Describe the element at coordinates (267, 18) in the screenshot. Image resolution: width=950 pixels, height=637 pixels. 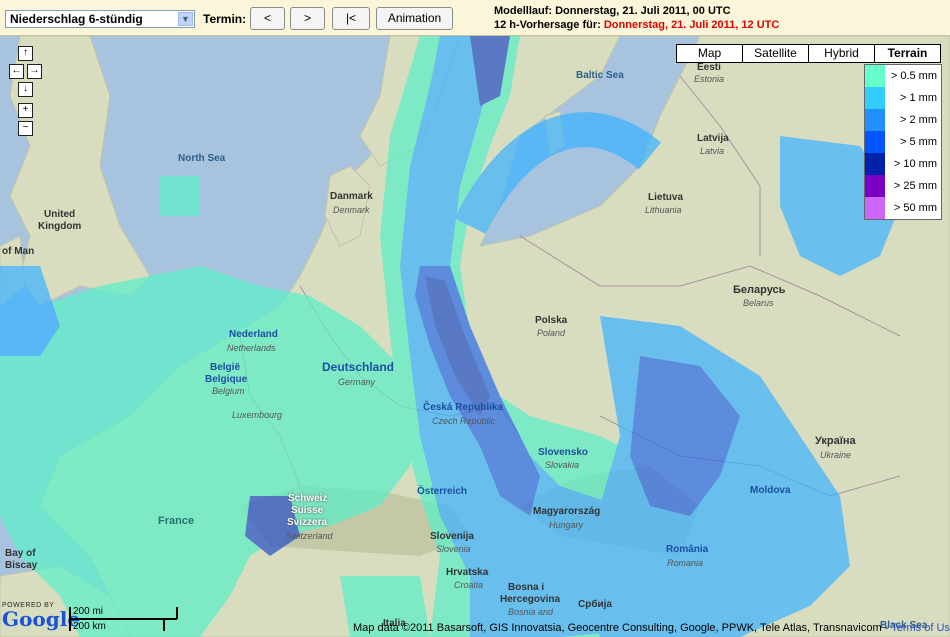
I see `prev-button: <` at that location.